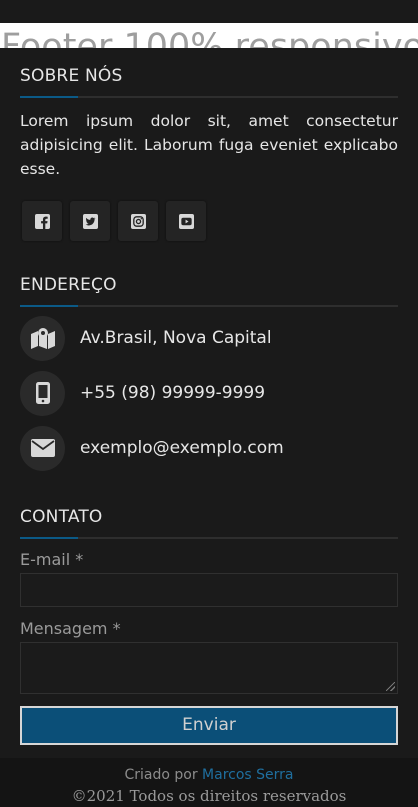 The width and height of the screenshot is (418, 807). I want to click on contact-title: CONTATO, so click(61, 517).